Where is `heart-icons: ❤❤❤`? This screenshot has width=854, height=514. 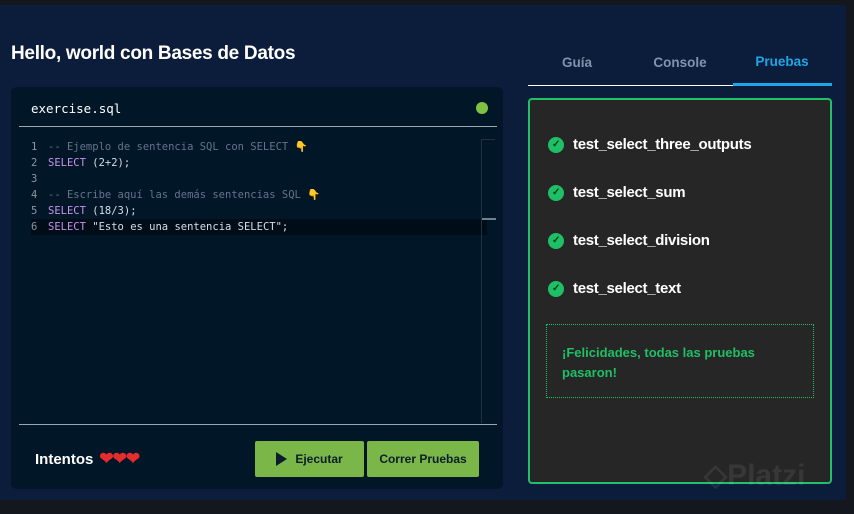 heart-icons: ❤❤❤ is located at coordinates (119, 458).